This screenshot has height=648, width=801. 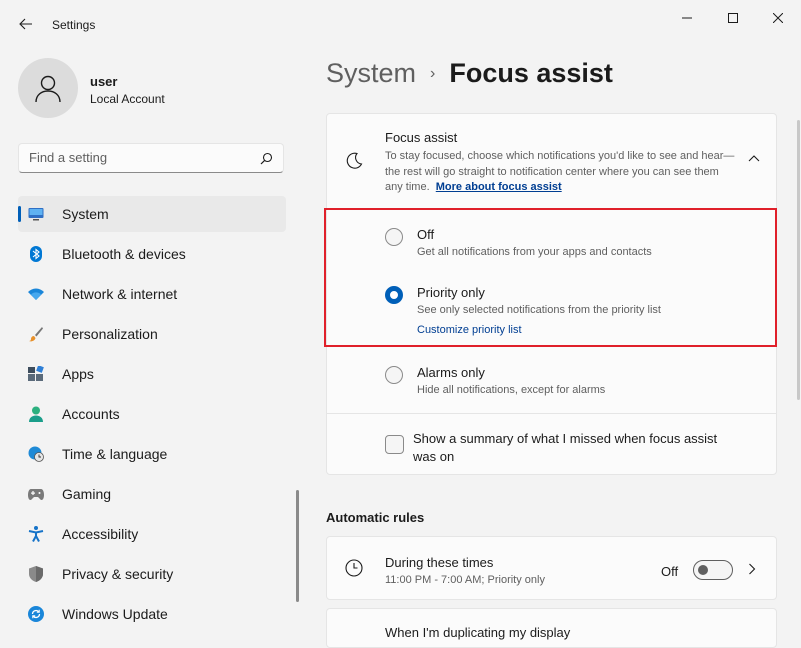 What do you see at coordinates (297, 546) in the screenshot?
I see `sidebar-scrollbar` at bounding box center [297, 546].